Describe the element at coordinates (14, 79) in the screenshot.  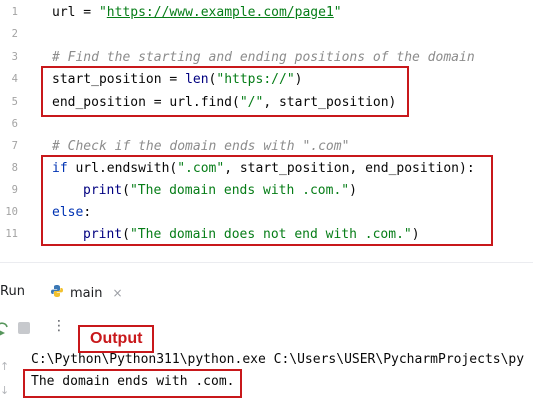
I see `line-number: 4` at that location.